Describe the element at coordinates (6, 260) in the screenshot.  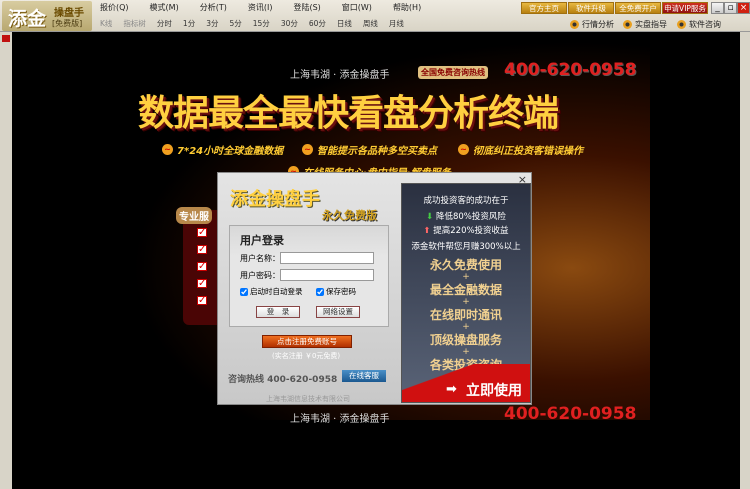
I see `left-strip` at that location.